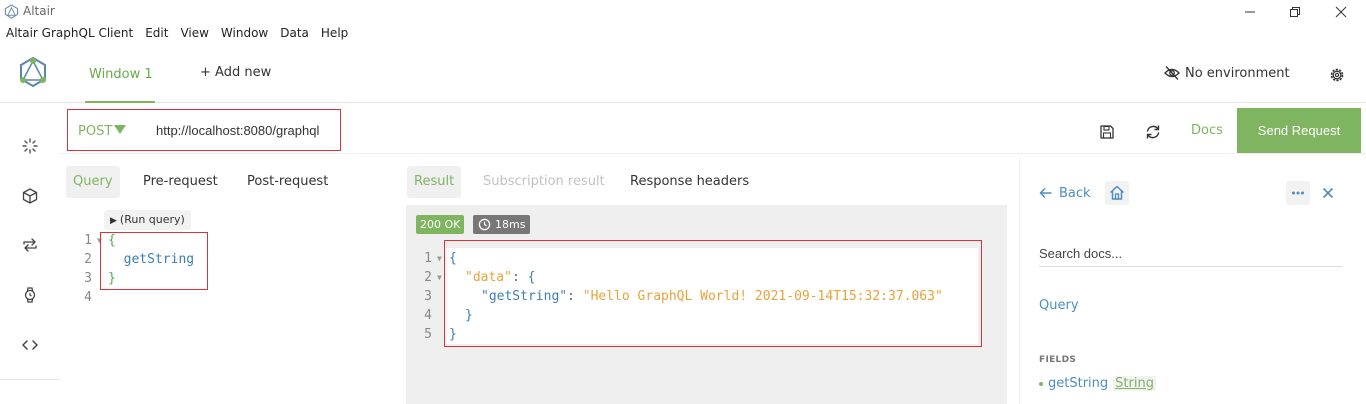 The height and width of the screenshot is (404, 1366). I want to click on highlight-box-url, so click(204, 130).